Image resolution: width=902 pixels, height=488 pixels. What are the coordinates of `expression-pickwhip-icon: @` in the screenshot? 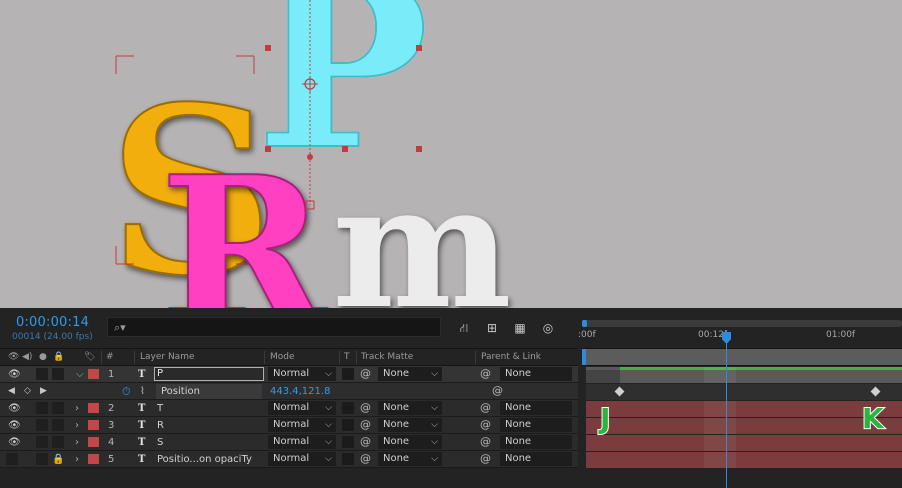 It's located at (497, 390).